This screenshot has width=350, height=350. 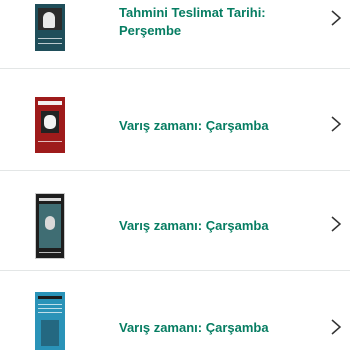 What do you see at coordinates (150, 30) in the screenshot?
I see `delivery-day: Perşembe` at bounding box center [150, 30].